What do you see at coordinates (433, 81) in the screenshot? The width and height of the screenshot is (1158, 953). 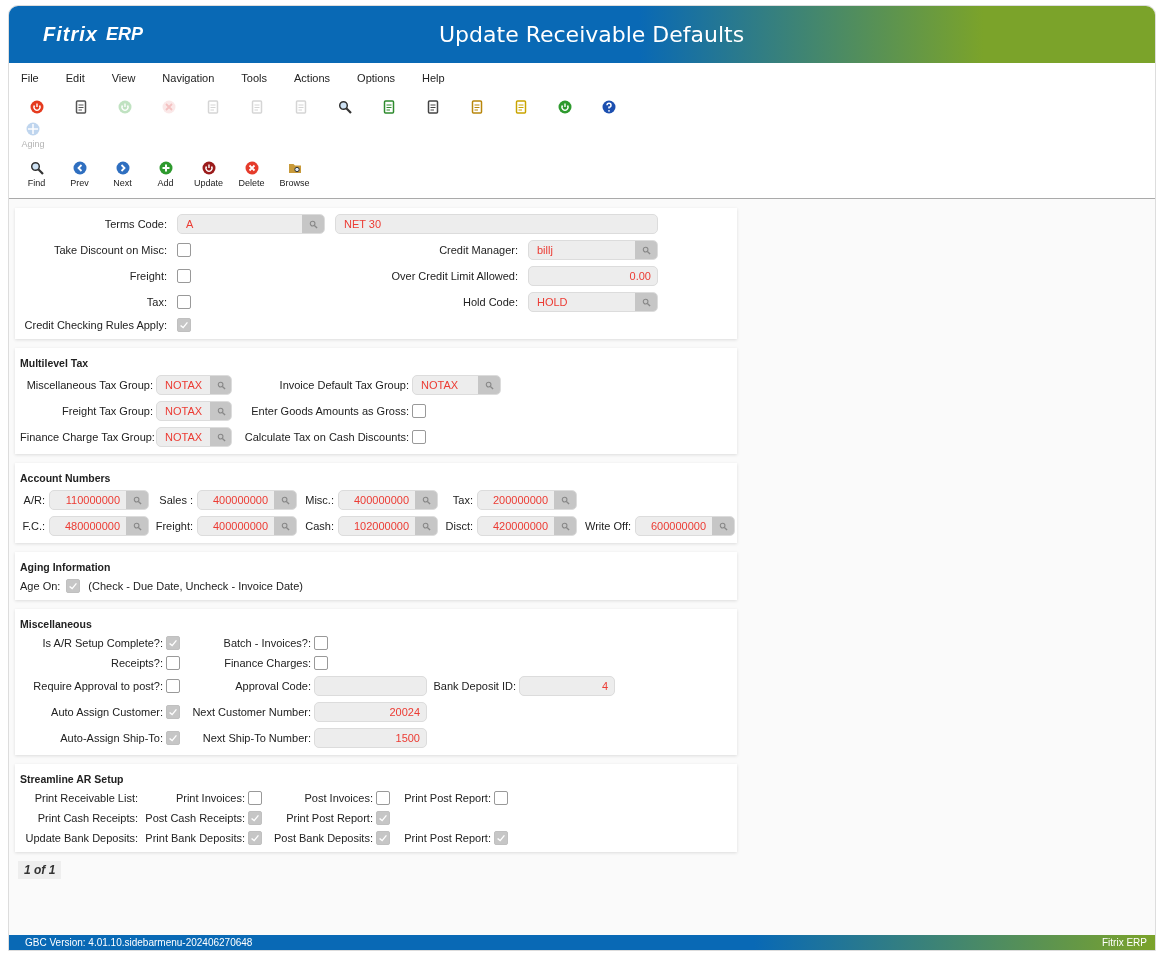 I see `menu-item: Help` at bounding box center [433, 81].